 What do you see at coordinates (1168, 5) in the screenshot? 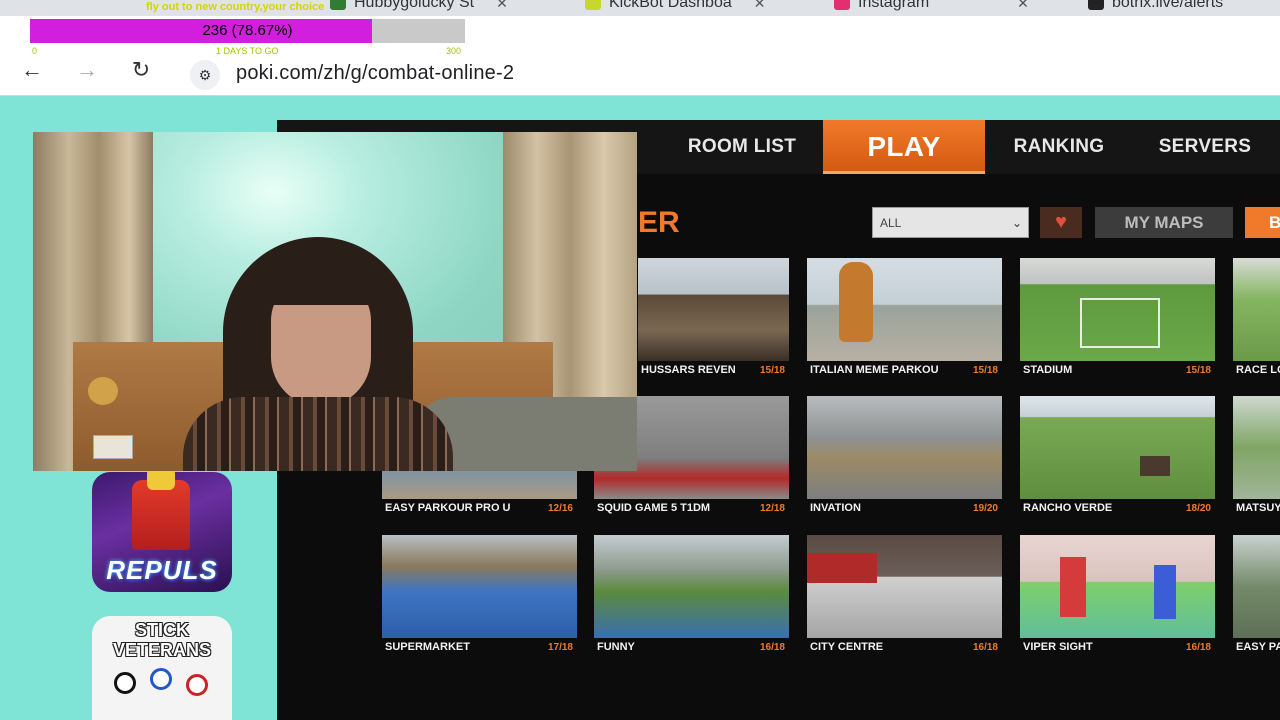
I see `tab-label: botrix.live/alerts` at bounding box center [1168, 5].